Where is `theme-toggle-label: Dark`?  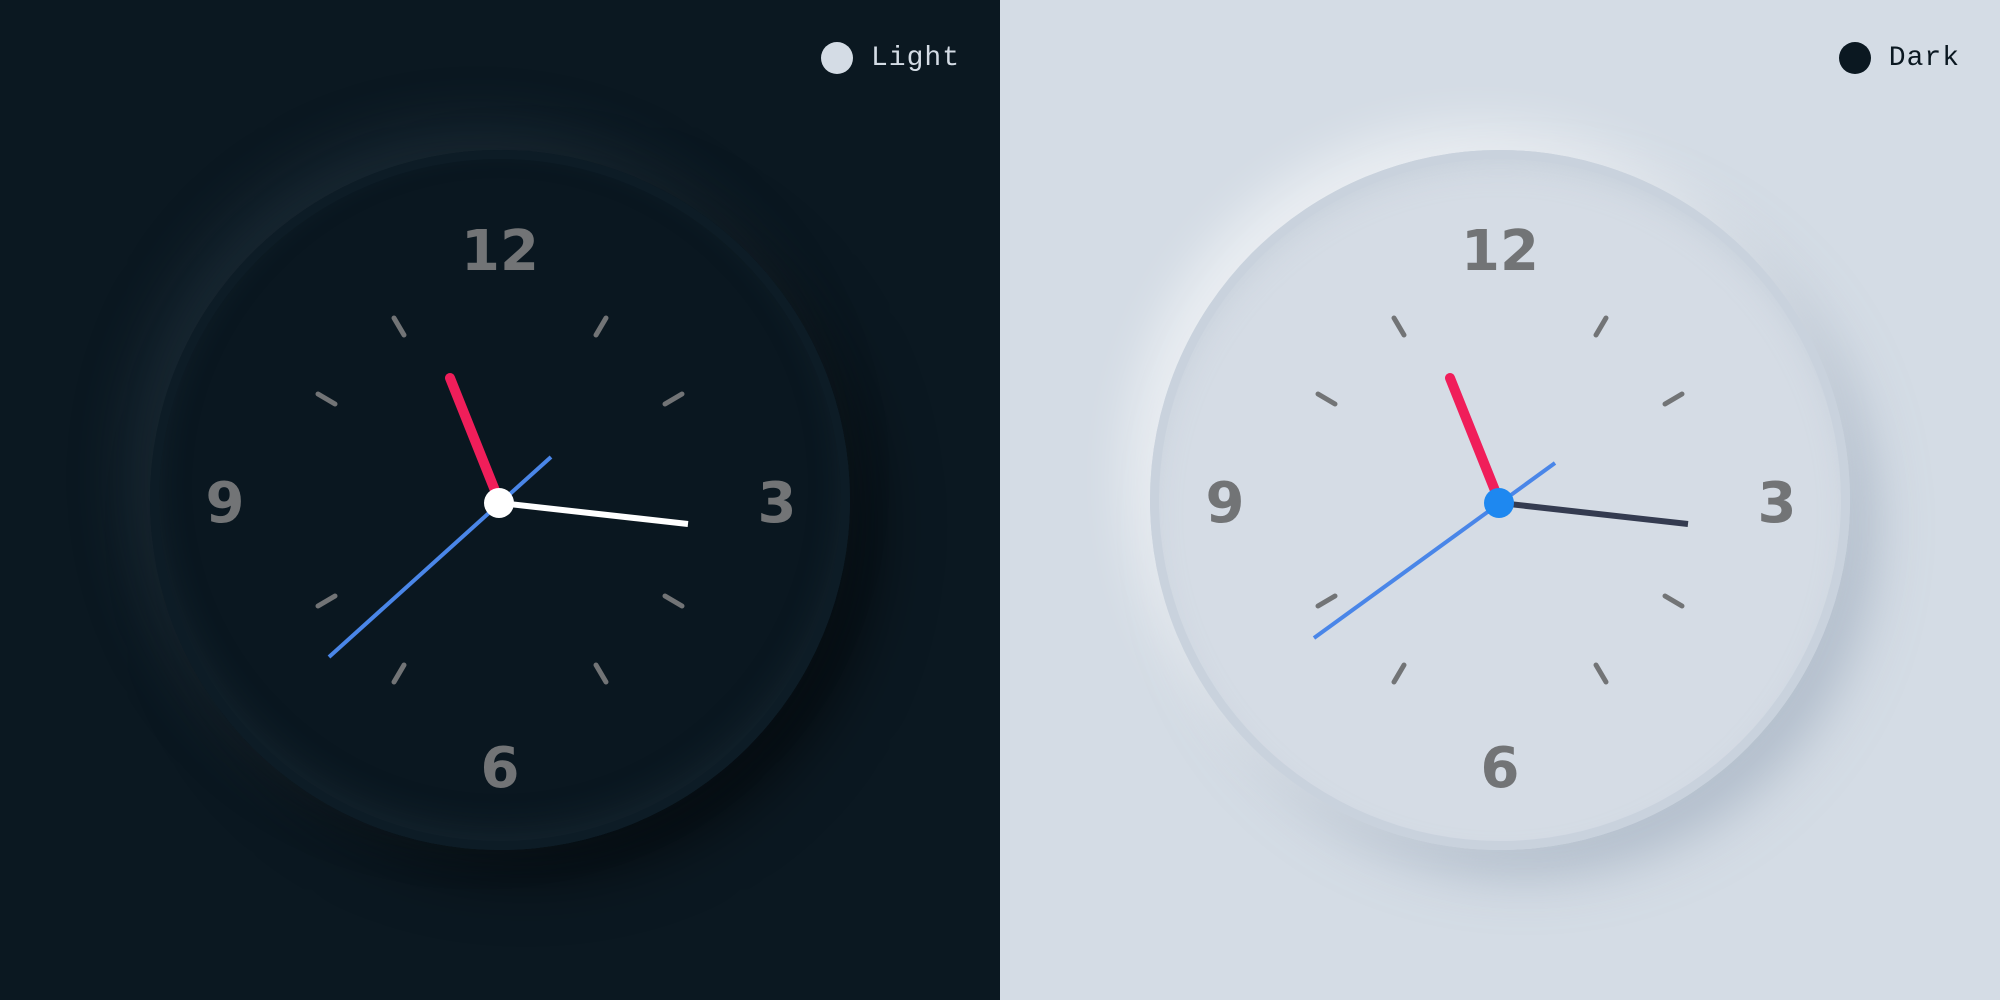 theme-toggle-label: Dark is located at coordinates (1924, 58).